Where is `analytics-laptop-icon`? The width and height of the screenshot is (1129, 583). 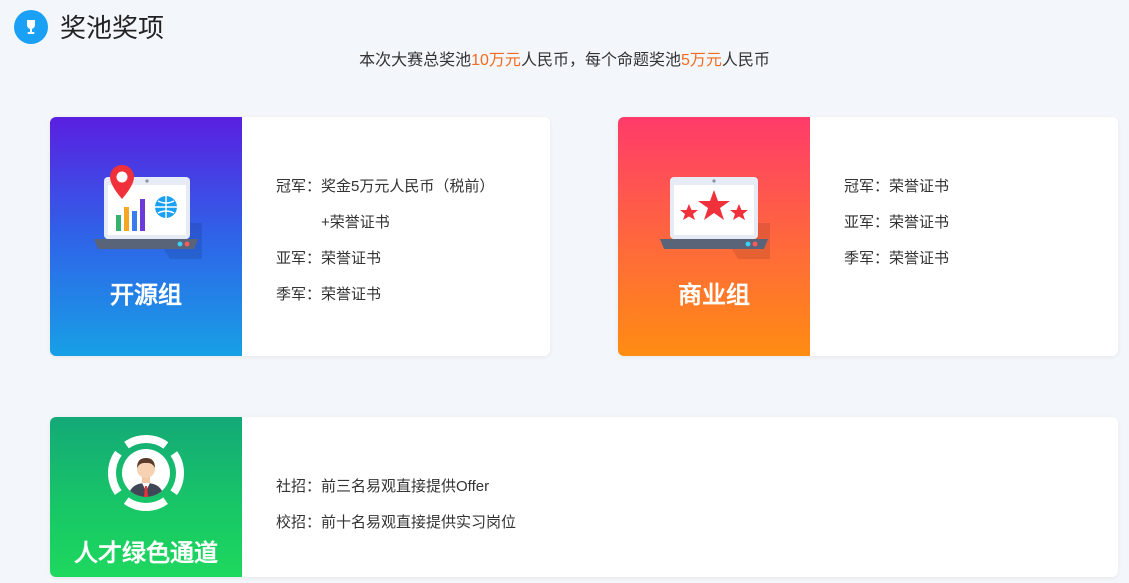
analytics-laptop-icon is located at coordinates (148, 212).